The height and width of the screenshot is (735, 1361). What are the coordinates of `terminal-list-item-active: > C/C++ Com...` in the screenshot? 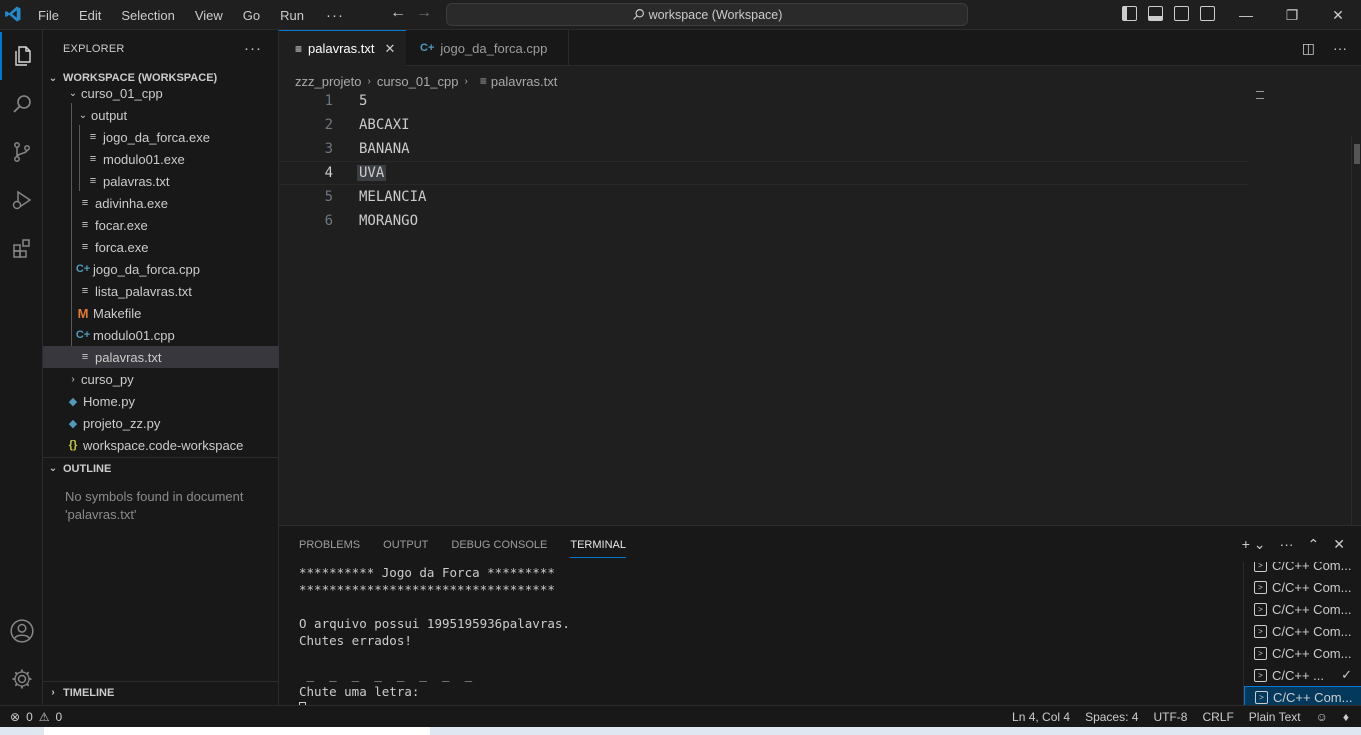 It's located at (1302, 696).